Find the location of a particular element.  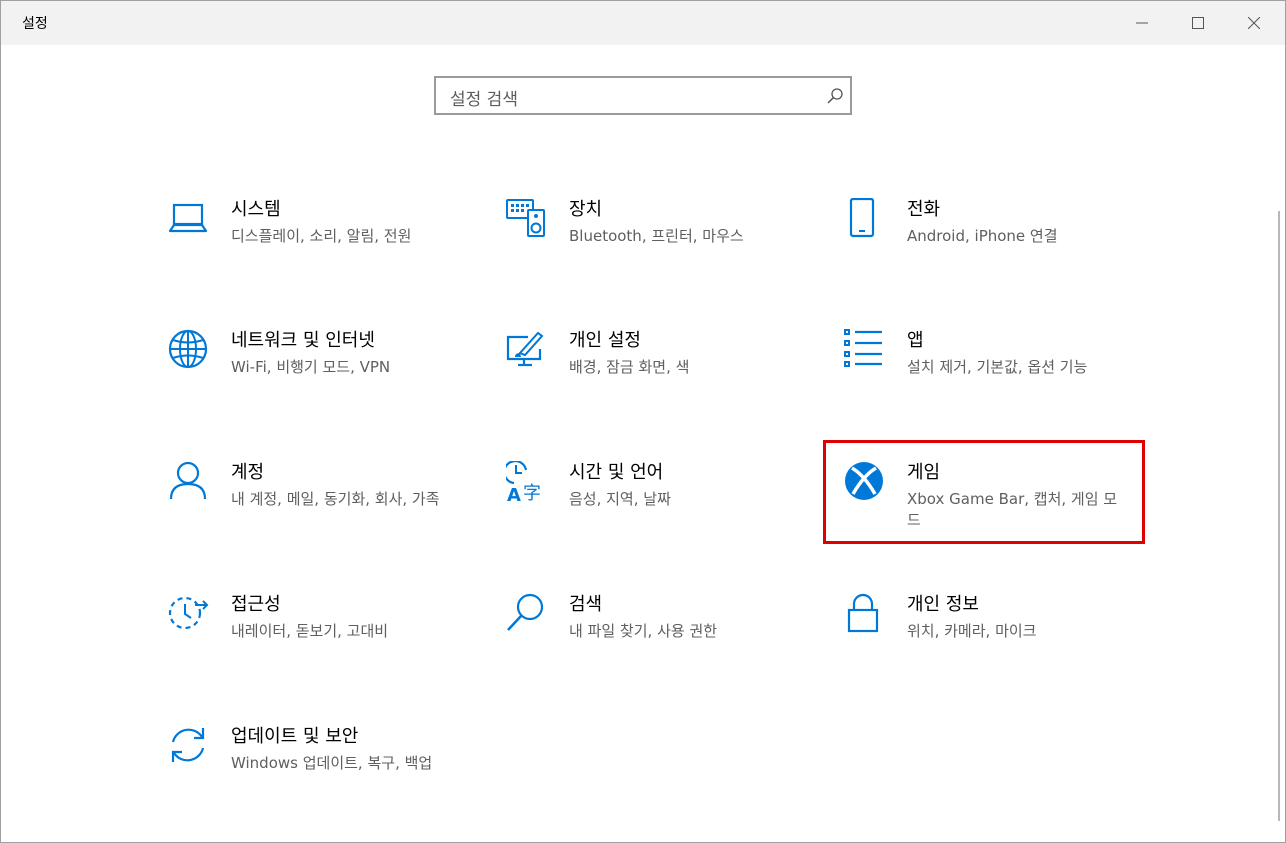

category-title: 개인 설정 is located at coordinates (605, 340).